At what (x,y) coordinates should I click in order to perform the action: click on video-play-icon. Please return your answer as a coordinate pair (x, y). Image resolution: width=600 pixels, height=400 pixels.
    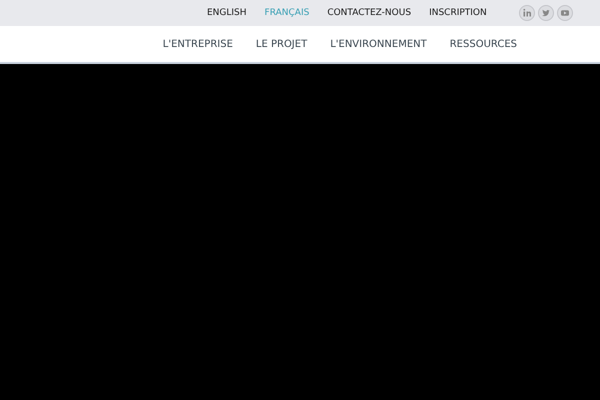
    Looking at the image, I should click on (564, 13).